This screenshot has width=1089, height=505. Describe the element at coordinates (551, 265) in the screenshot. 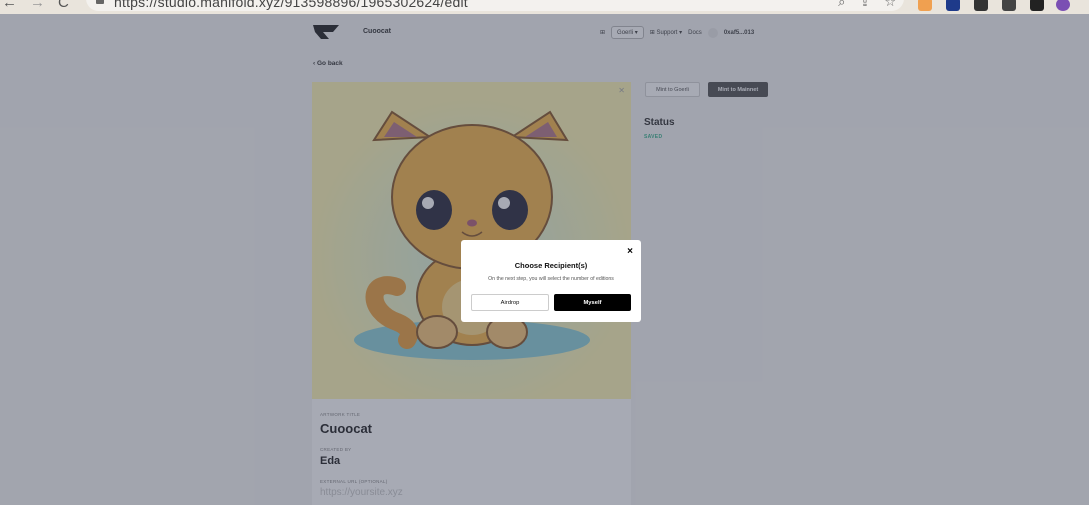

I see `dialog-title: Choose Recipient(s)` at that location.